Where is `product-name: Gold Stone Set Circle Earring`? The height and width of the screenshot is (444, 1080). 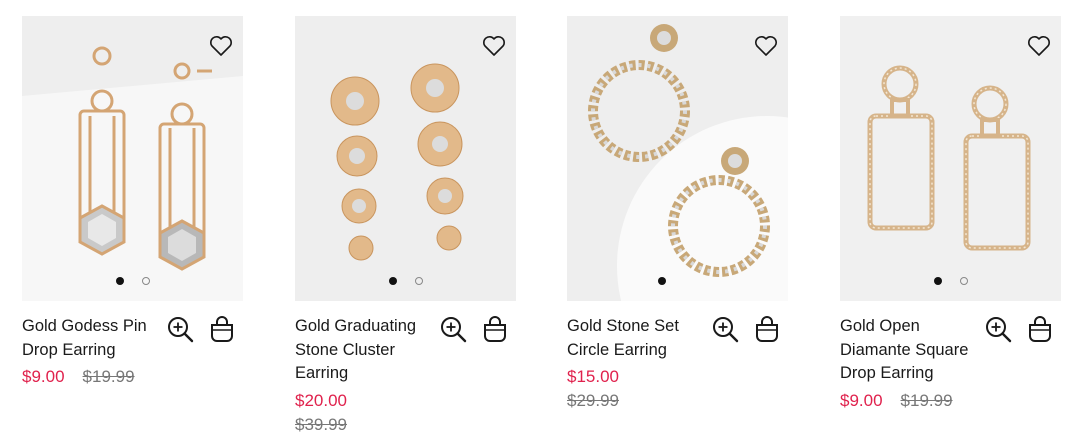
product-name: Gold Stone Set Circle Earring is located at coordinates (636, 338).